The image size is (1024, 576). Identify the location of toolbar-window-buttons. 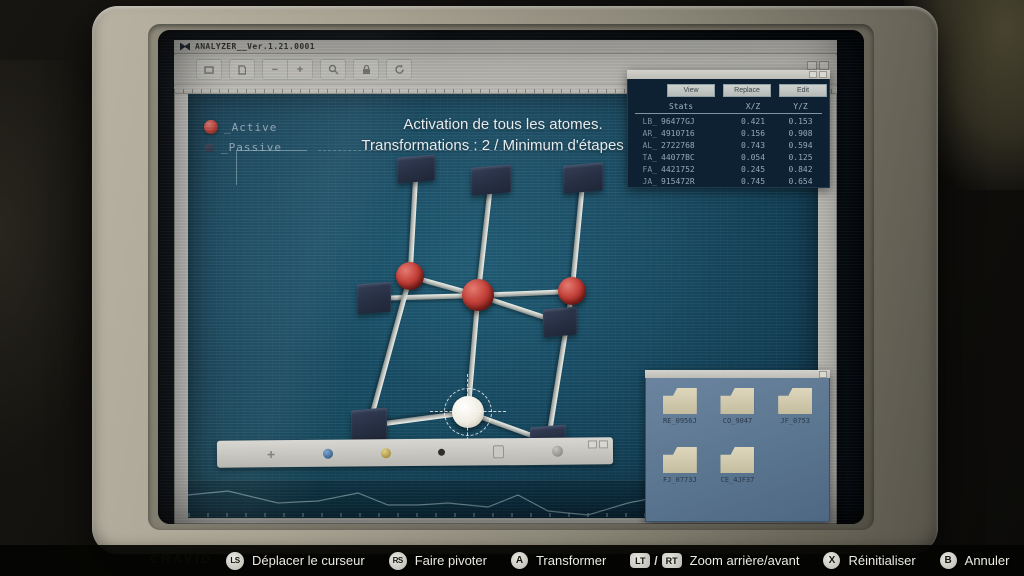
(818, 65).